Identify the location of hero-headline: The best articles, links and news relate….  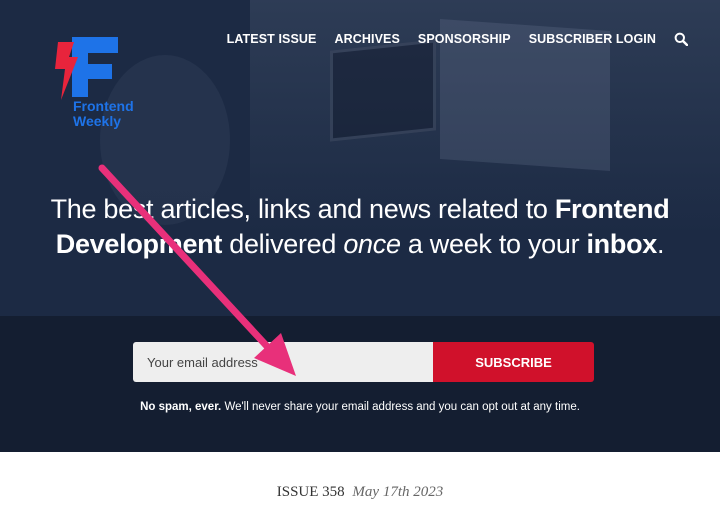
(360, 227).